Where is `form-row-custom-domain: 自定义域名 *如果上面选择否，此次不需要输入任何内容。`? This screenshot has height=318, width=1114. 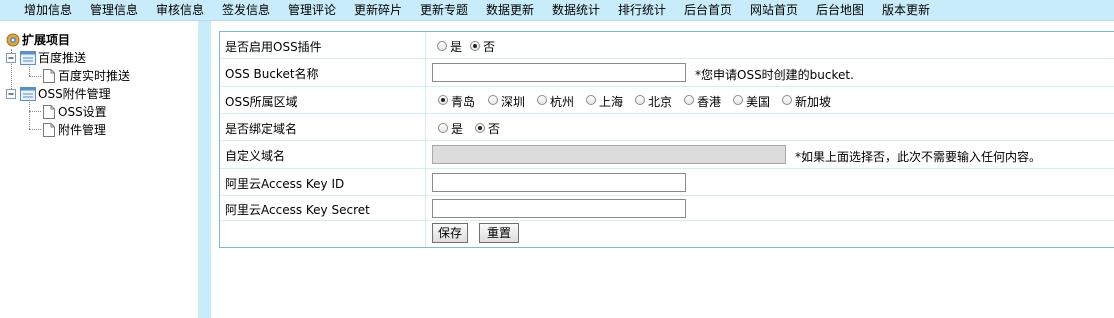
form-row-custom-domain: 自定义域名 *如果上面选择否，此次不需要输入任何内容。 is located at coordinates (667, 155).